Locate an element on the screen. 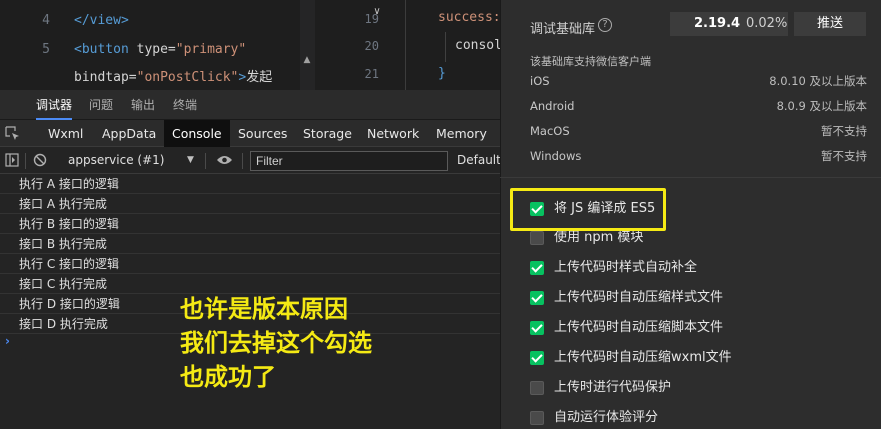 The height and width of the screenshot is (429, 881). code-text: <button type="primary" is located at coordinates (160, 50).